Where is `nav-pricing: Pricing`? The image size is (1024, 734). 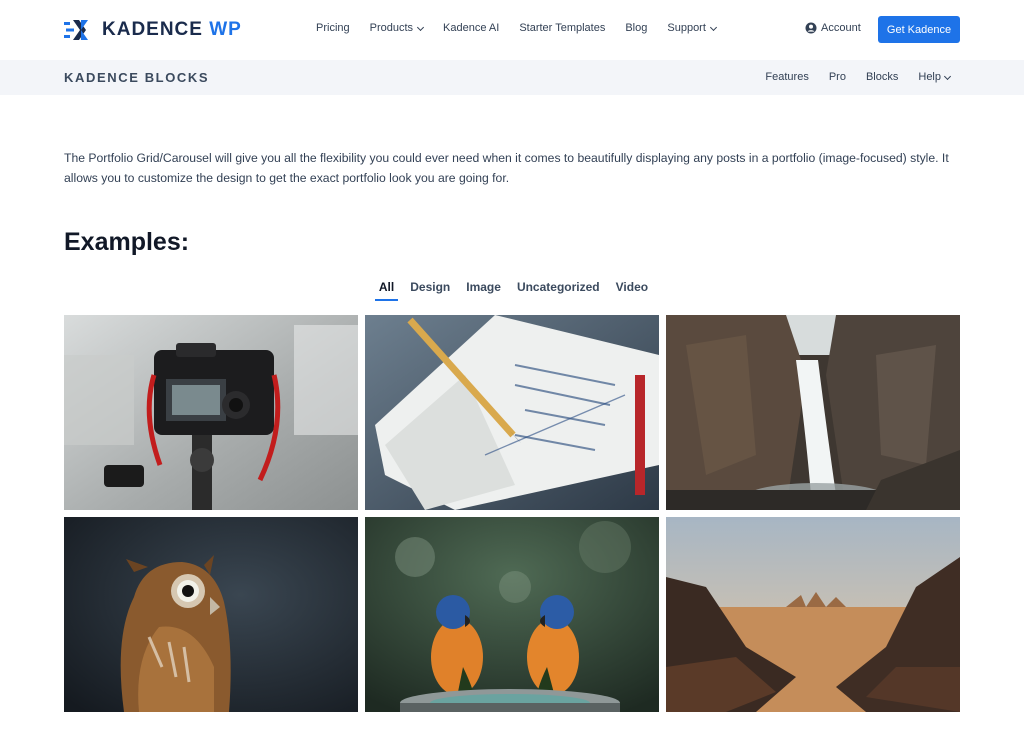 nav-pricing: Pricing is located at coordinates (333, 28).